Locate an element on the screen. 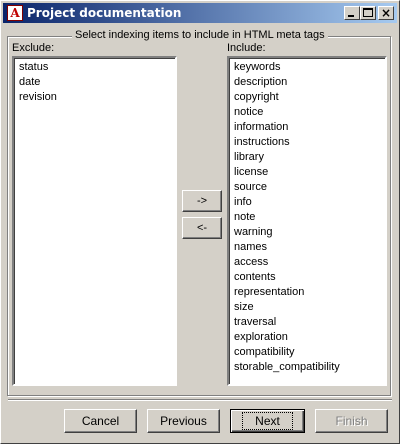 The height and width of the screenshot is (444, 400). list-item: source is located at coordinates (307, 187).